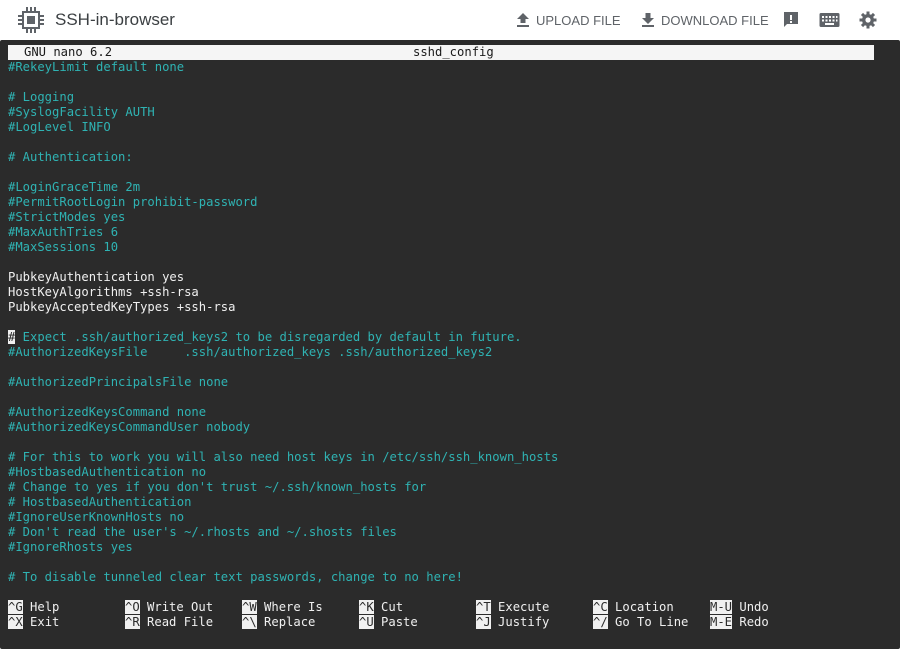  I want to click on editor-line: #PermitRootLogin prohibit-password, so click(133, 202).